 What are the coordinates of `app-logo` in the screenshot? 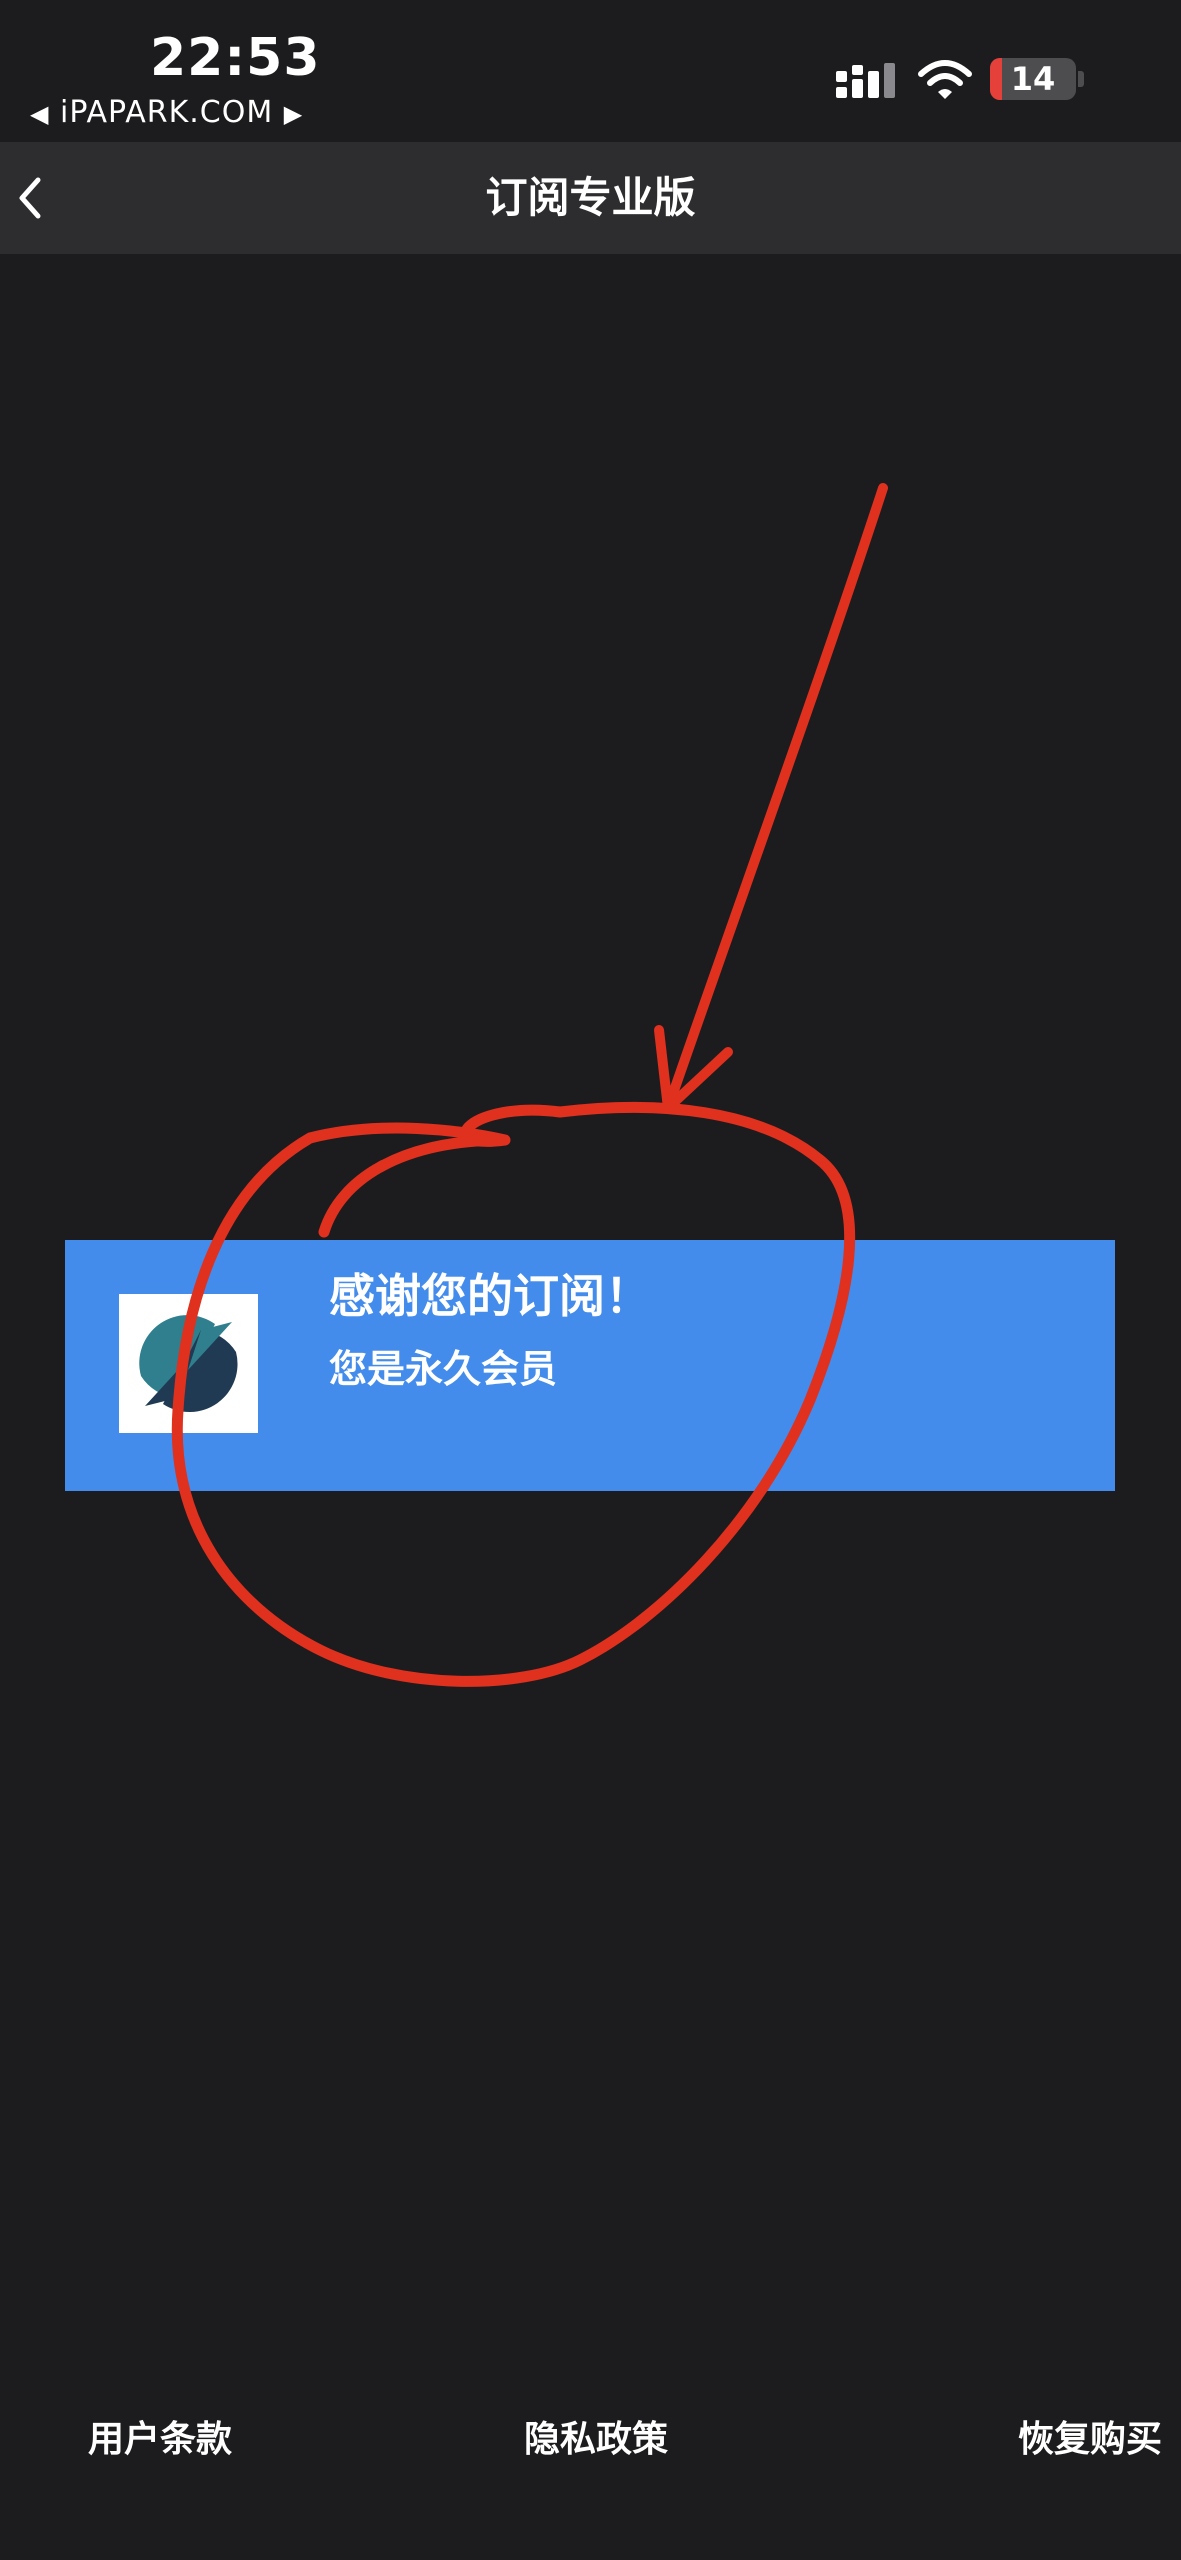 It's located at (188, 1363).